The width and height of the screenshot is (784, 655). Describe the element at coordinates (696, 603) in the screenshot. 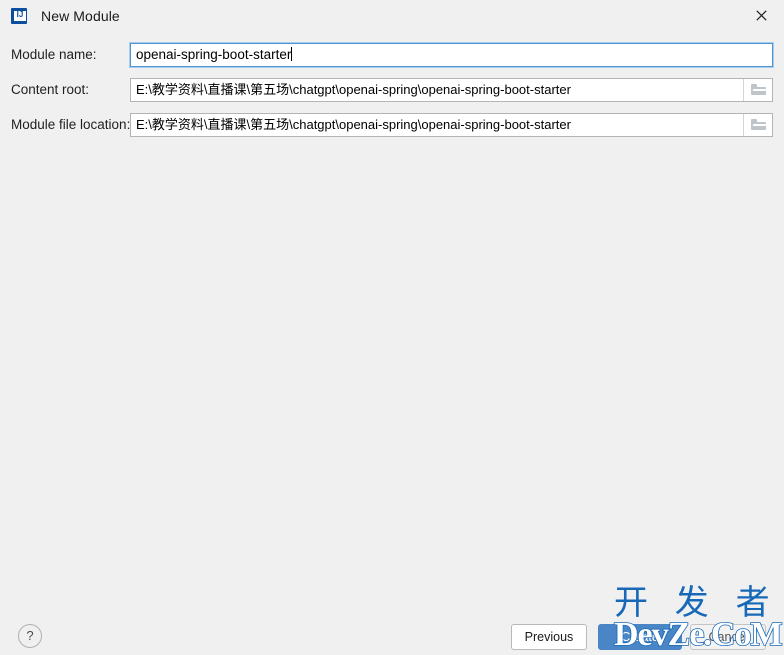

I see `watermark-chinese-text: 开 发 者` at that location.